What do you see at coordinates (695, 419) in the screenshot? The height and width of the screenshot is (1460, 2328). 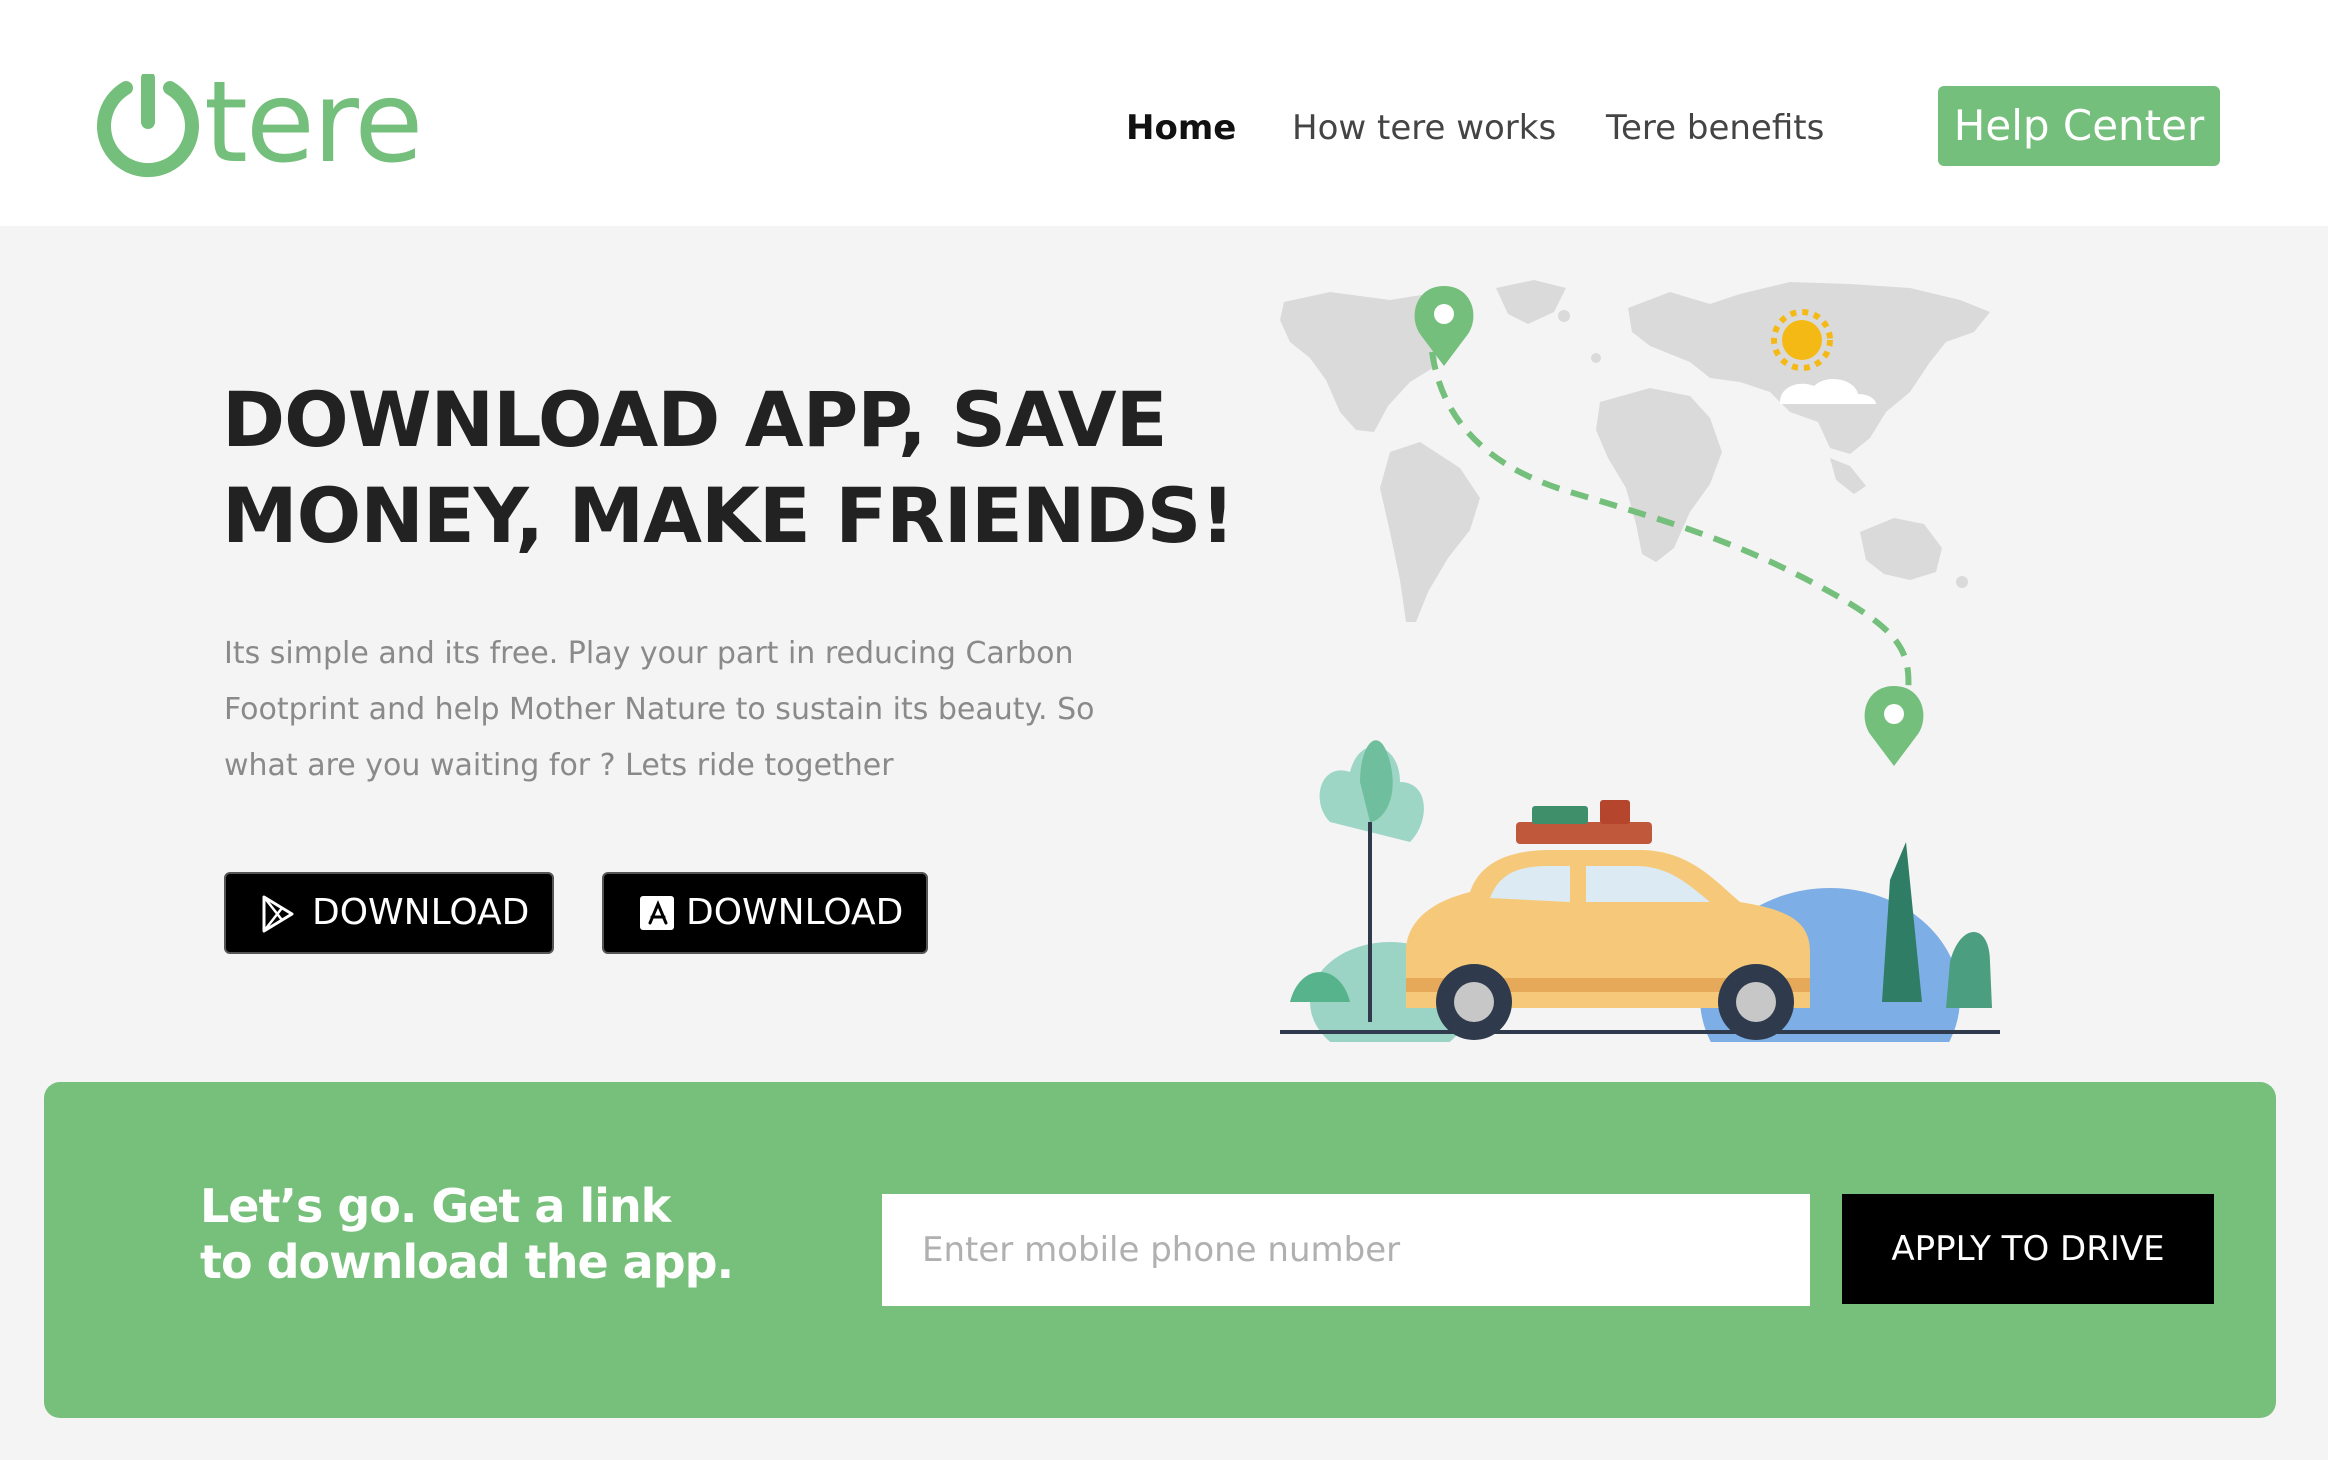 I see `hero-headline-line1: DOWNLOAD APP, SAVE` at bounding box center [695, 419].